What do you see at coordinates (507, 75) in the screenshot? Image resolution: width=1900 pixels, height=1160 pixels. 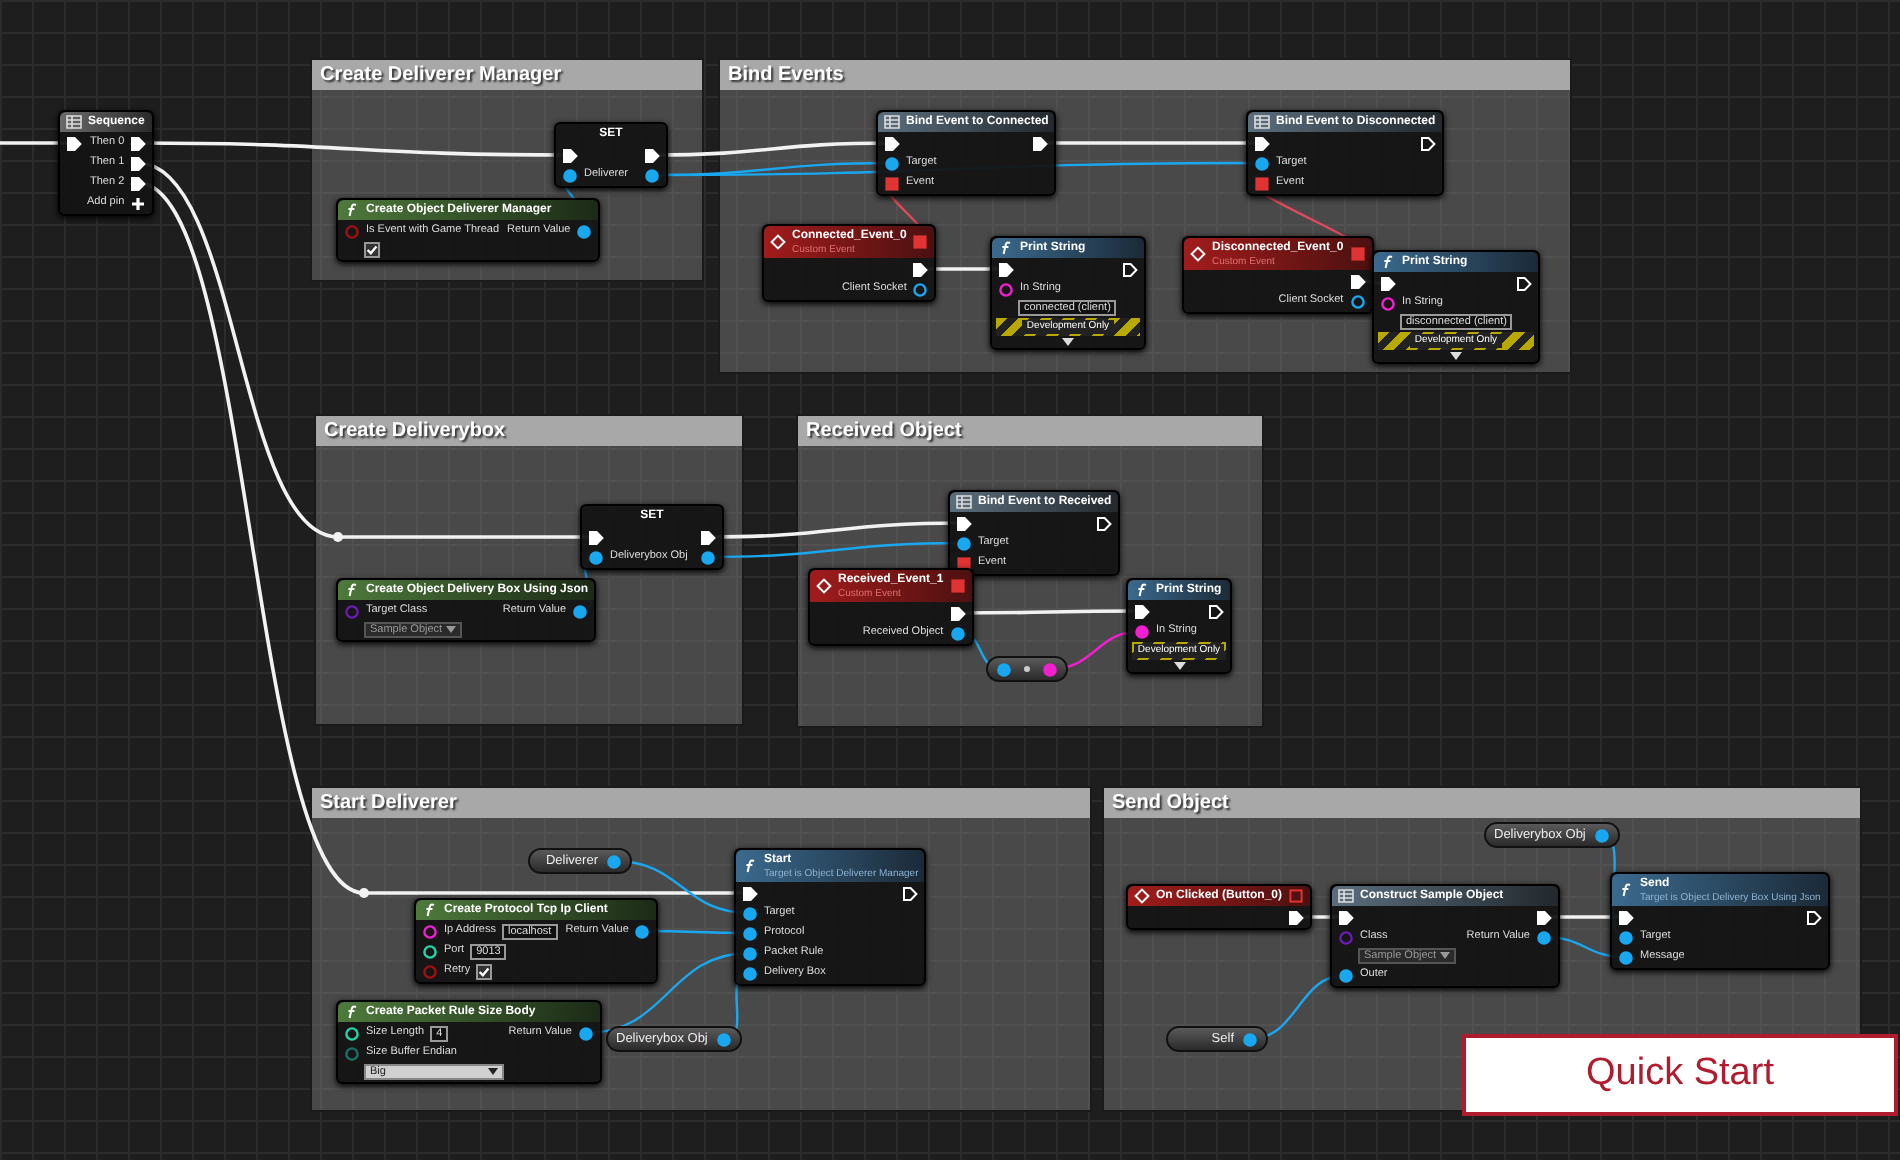 I see `comment-title: Create Deliverer Manager` at bounding box center [507, 75].